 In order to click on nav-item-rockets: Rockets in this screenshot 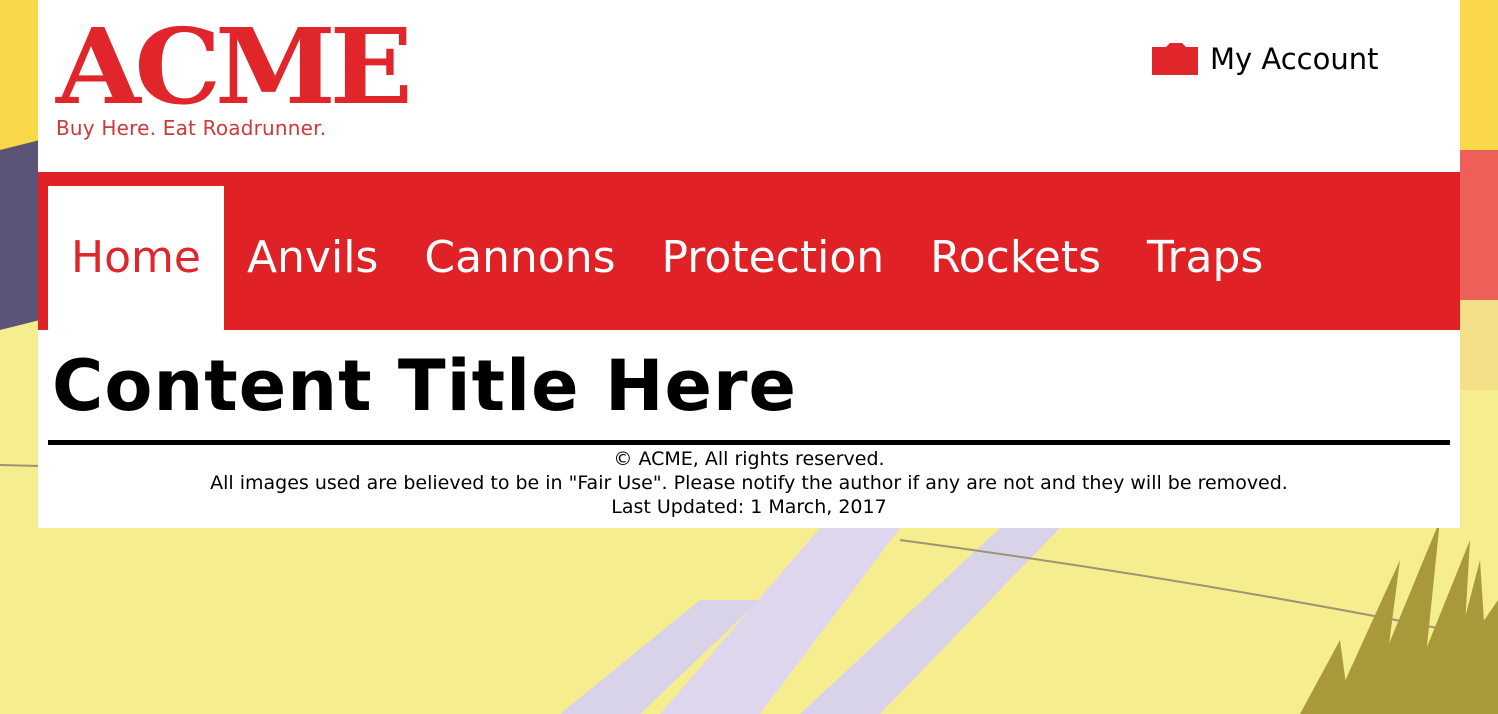, I will do `click(1015, 251)`.